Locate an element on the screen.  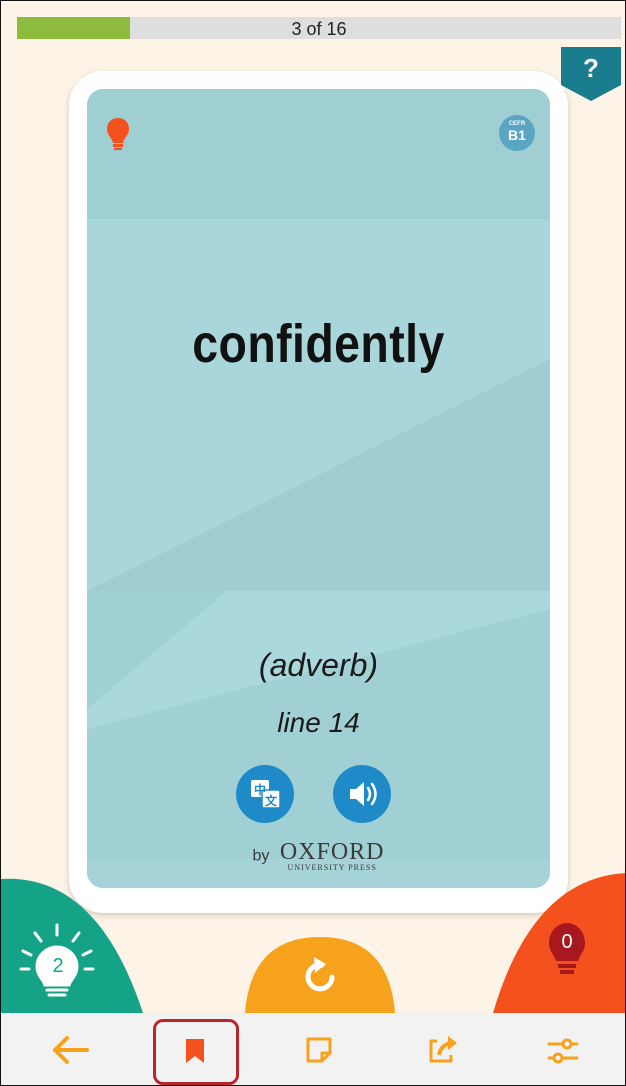
progress-label: 3 of 16 is located at coordinates (319, 29).